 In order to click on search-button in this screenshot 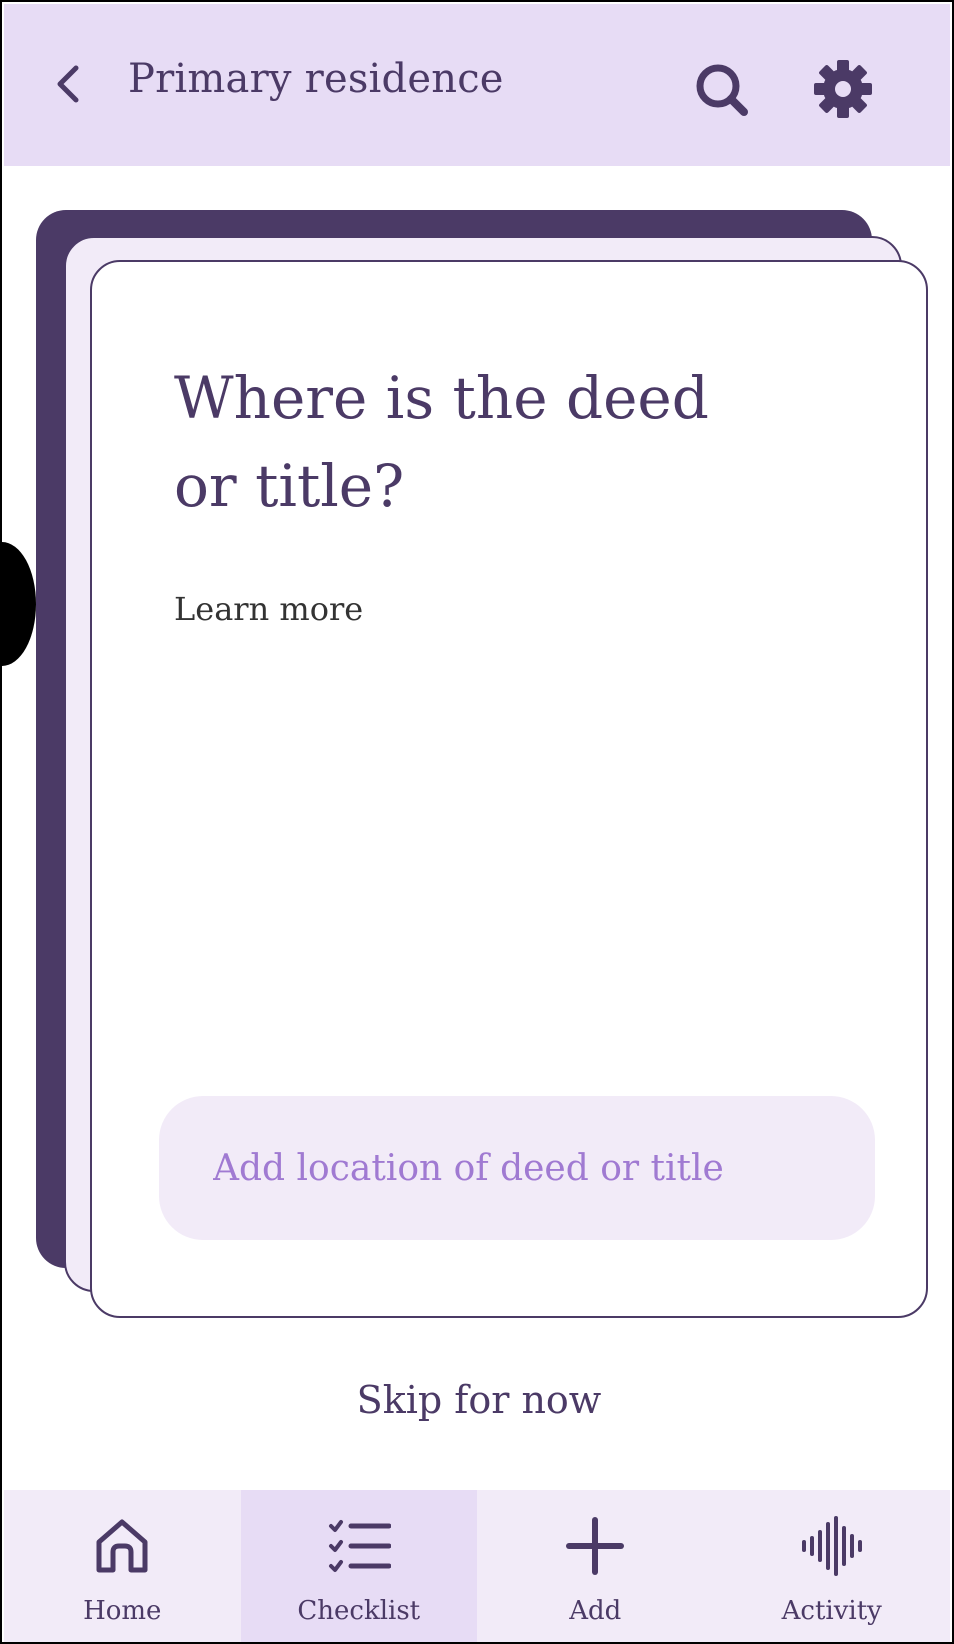, I will do `click(722, 90)`.